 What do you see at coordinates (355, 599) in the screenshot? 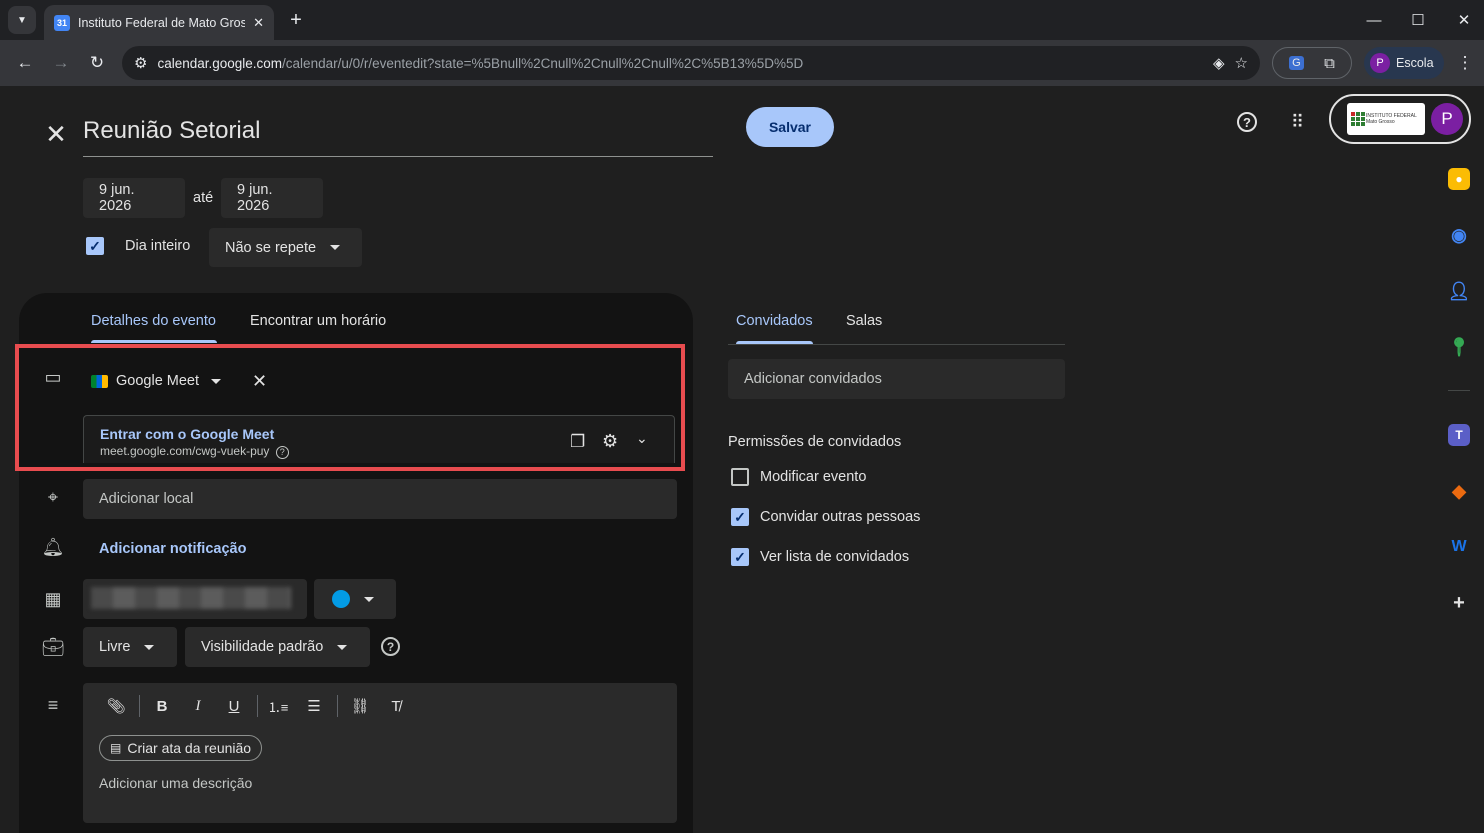
I see `event-color-dropdown` at bounding box center [355, 599].